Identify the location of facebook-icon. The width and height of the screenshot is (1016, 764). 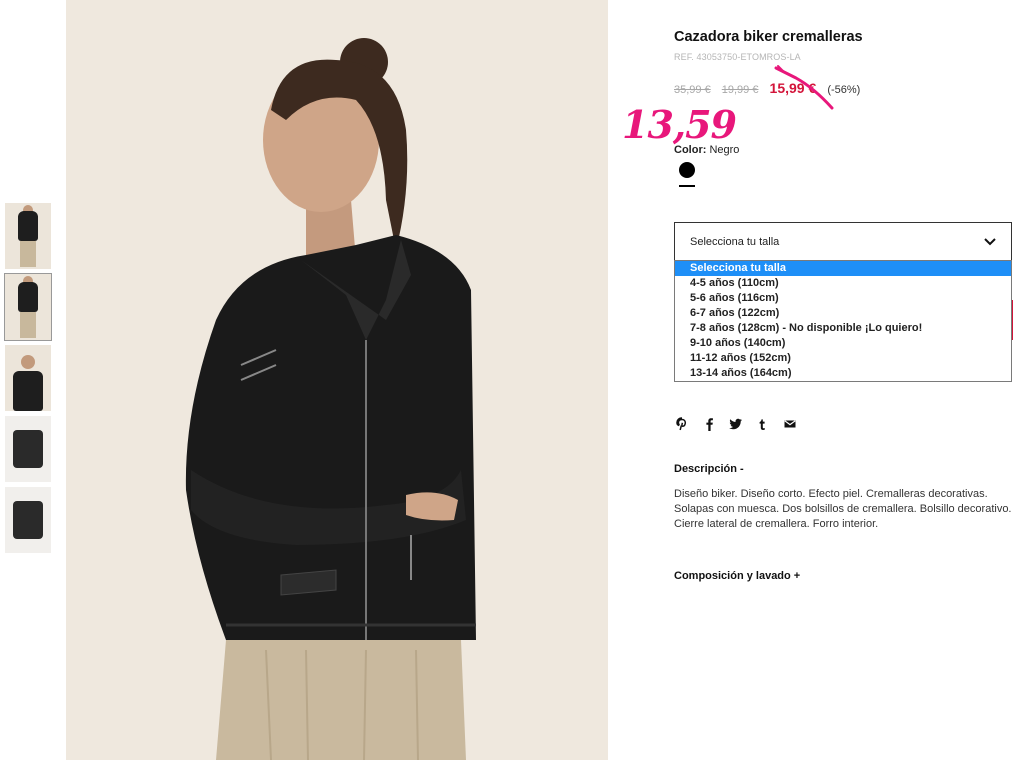
(709, 424).